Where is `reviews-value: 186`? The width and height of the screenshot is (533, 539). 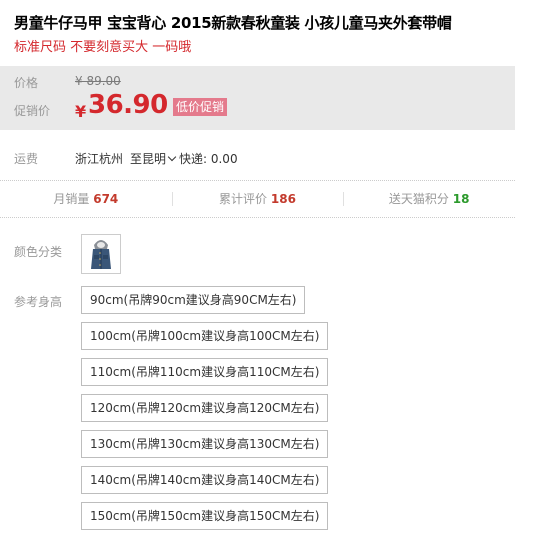
reviews-value: 186 is located at coordinates (283, 199).